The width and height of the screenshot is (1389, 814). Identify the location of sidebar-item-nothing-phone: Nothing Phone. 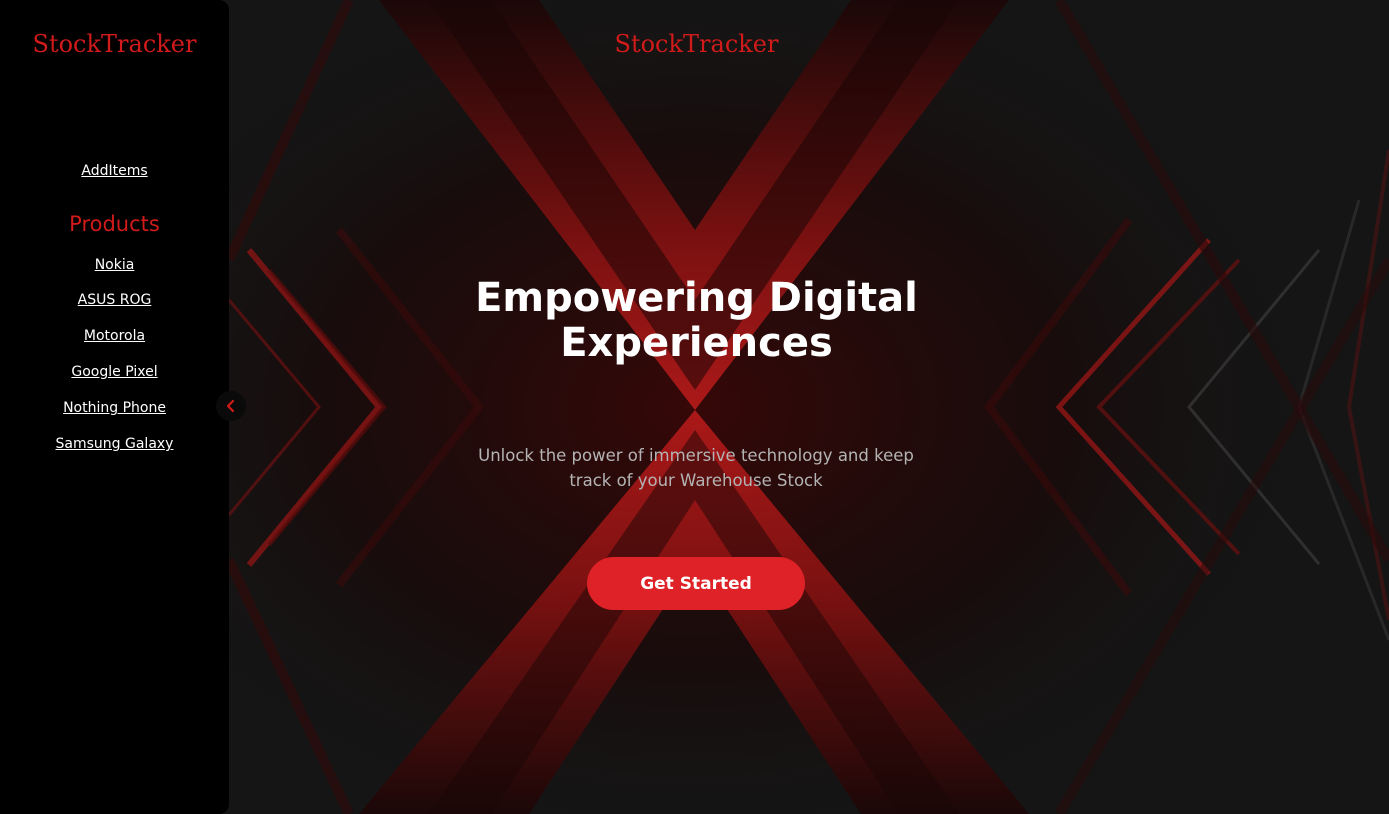
(114, 408).